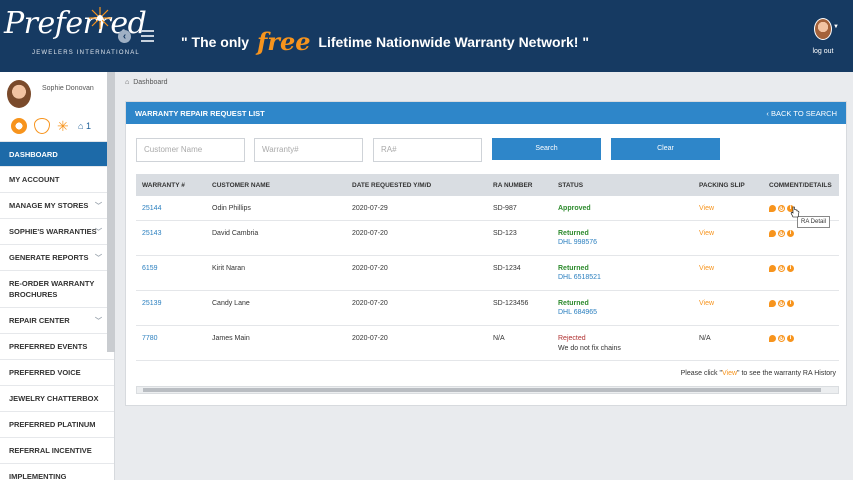 This screenshot has width=853, height=480. I want to click on hint-pre: Please click ", so click(701, 373).